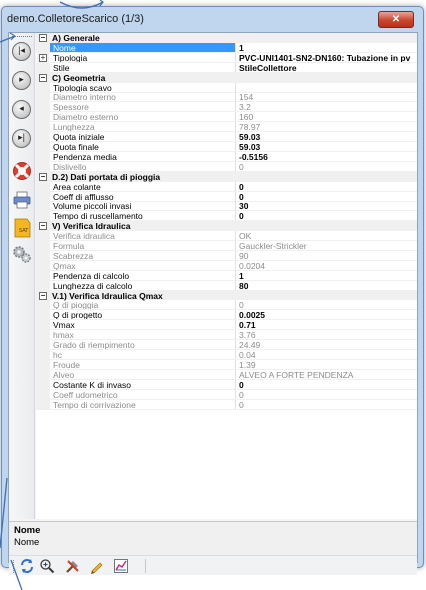  Describe the element at coordinates (327, 157) in the screenshot. I see `property-value: -0.5156` at that location.